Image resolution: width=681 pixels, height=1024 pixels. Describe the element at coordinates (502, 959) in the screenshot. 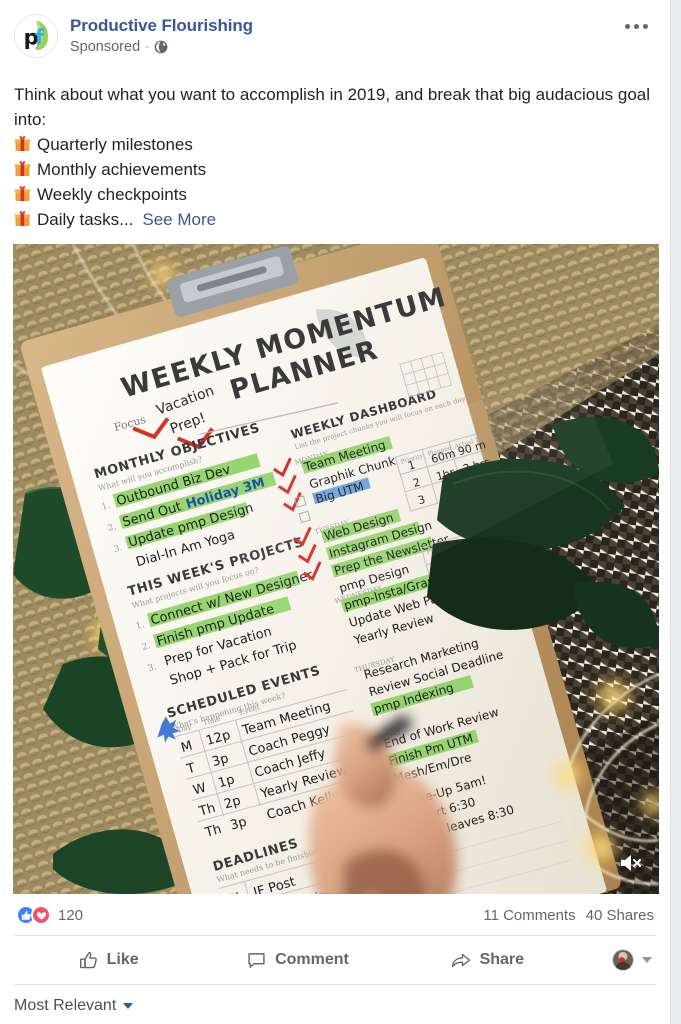

I see `share-button-label: Share` at that location.